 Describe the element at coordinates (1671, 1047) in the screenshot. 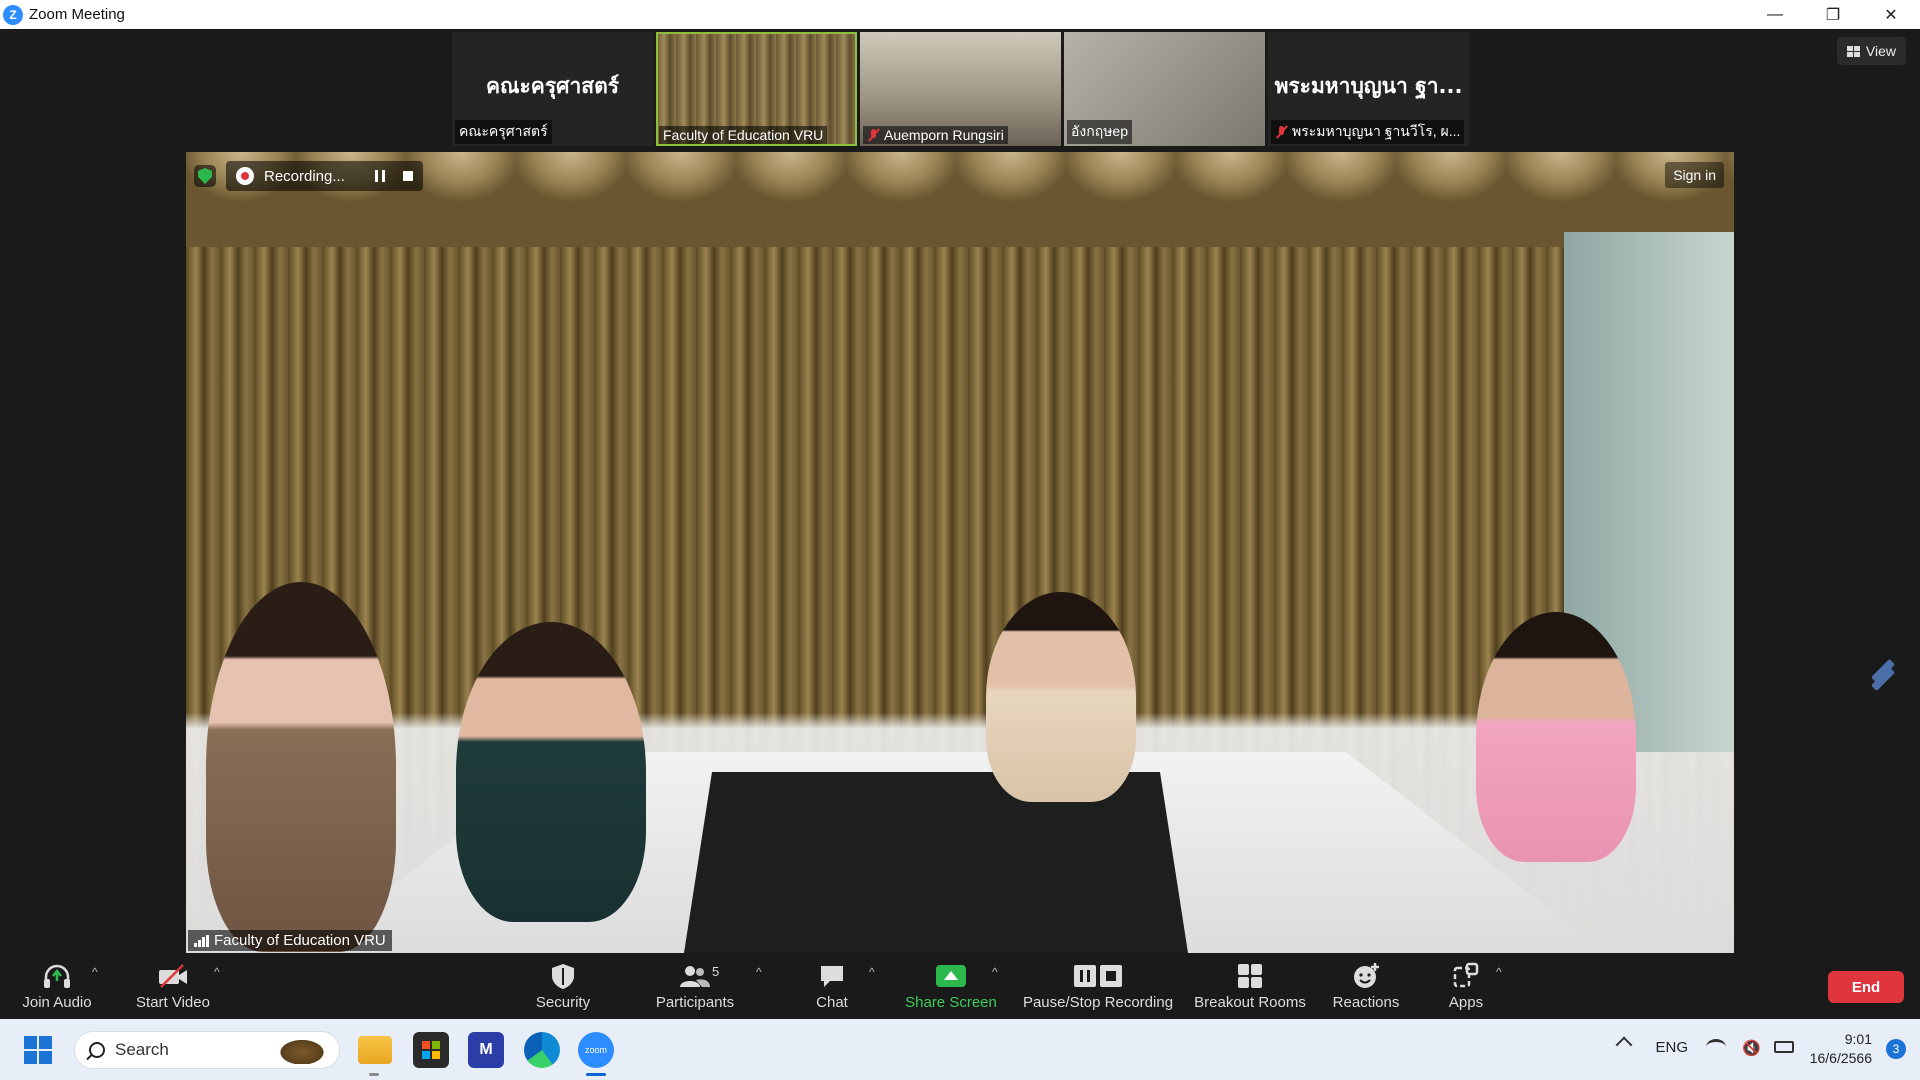

I see `input-language: ENG` at that location.